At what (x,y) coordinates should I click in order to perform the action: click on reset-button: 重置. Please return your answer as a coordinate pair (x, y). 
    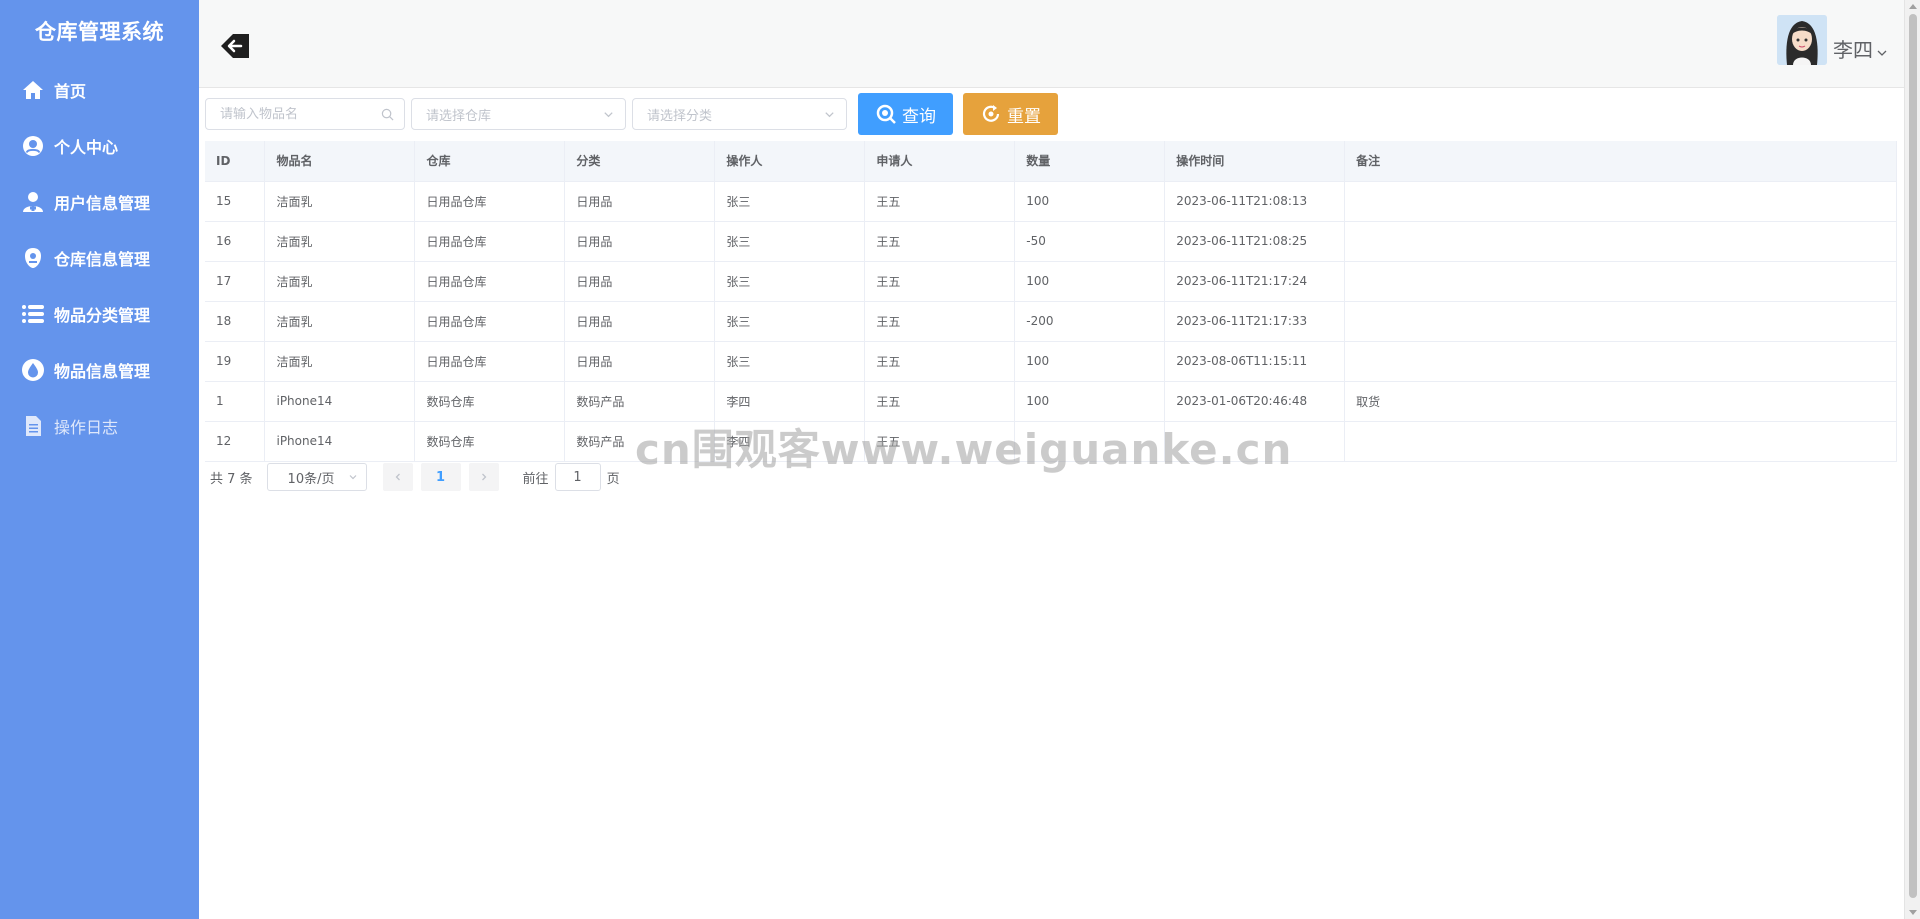
    Looking at the image, I should click on (1010, 114).